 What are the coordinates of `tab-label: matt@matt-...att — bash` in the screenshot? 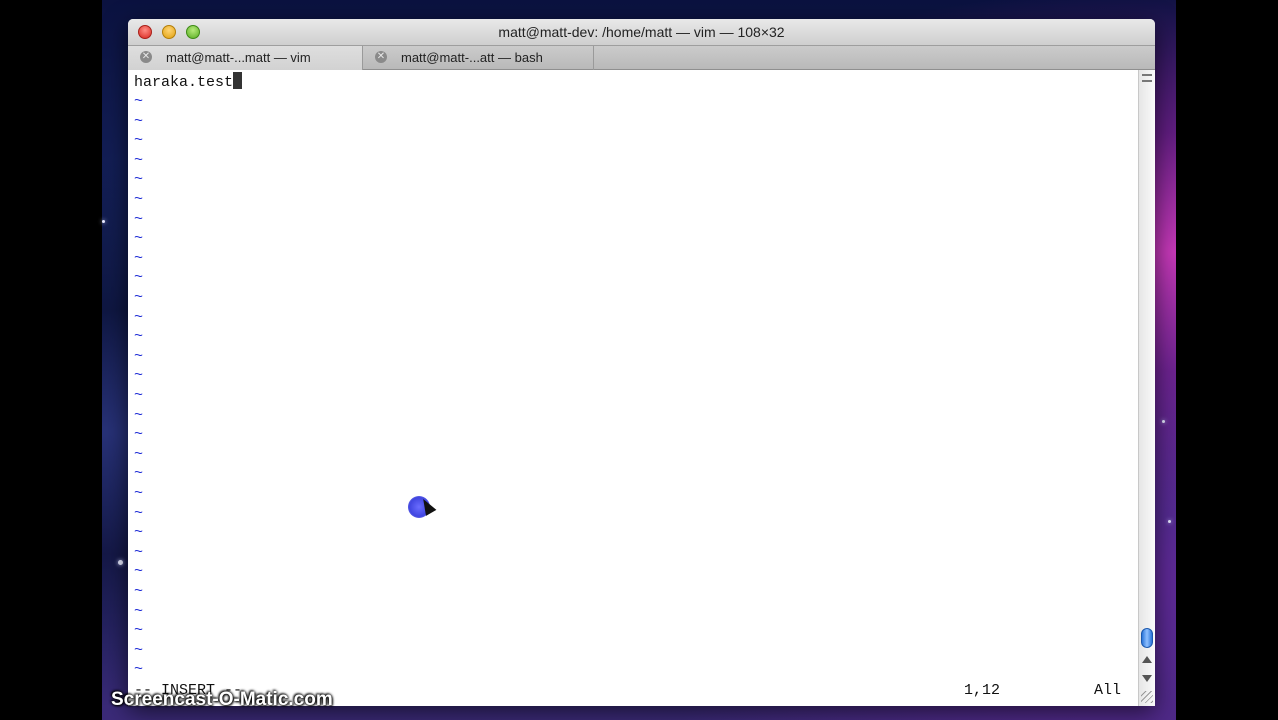 It's located at (472, 57).